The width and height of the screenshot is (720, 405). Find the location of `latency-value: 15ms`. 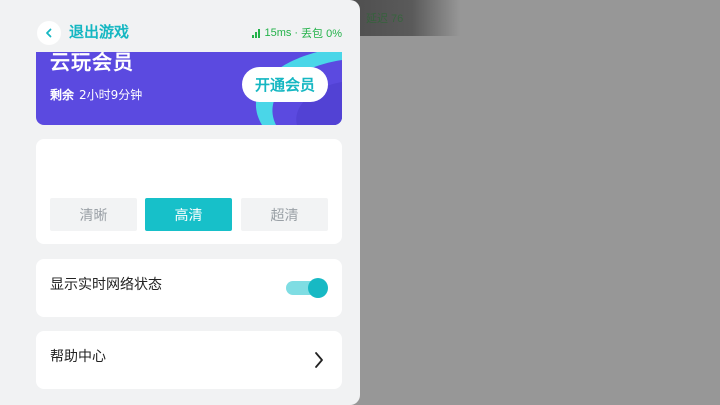

latency-value: 15ms is located at coordinates (278, 33).